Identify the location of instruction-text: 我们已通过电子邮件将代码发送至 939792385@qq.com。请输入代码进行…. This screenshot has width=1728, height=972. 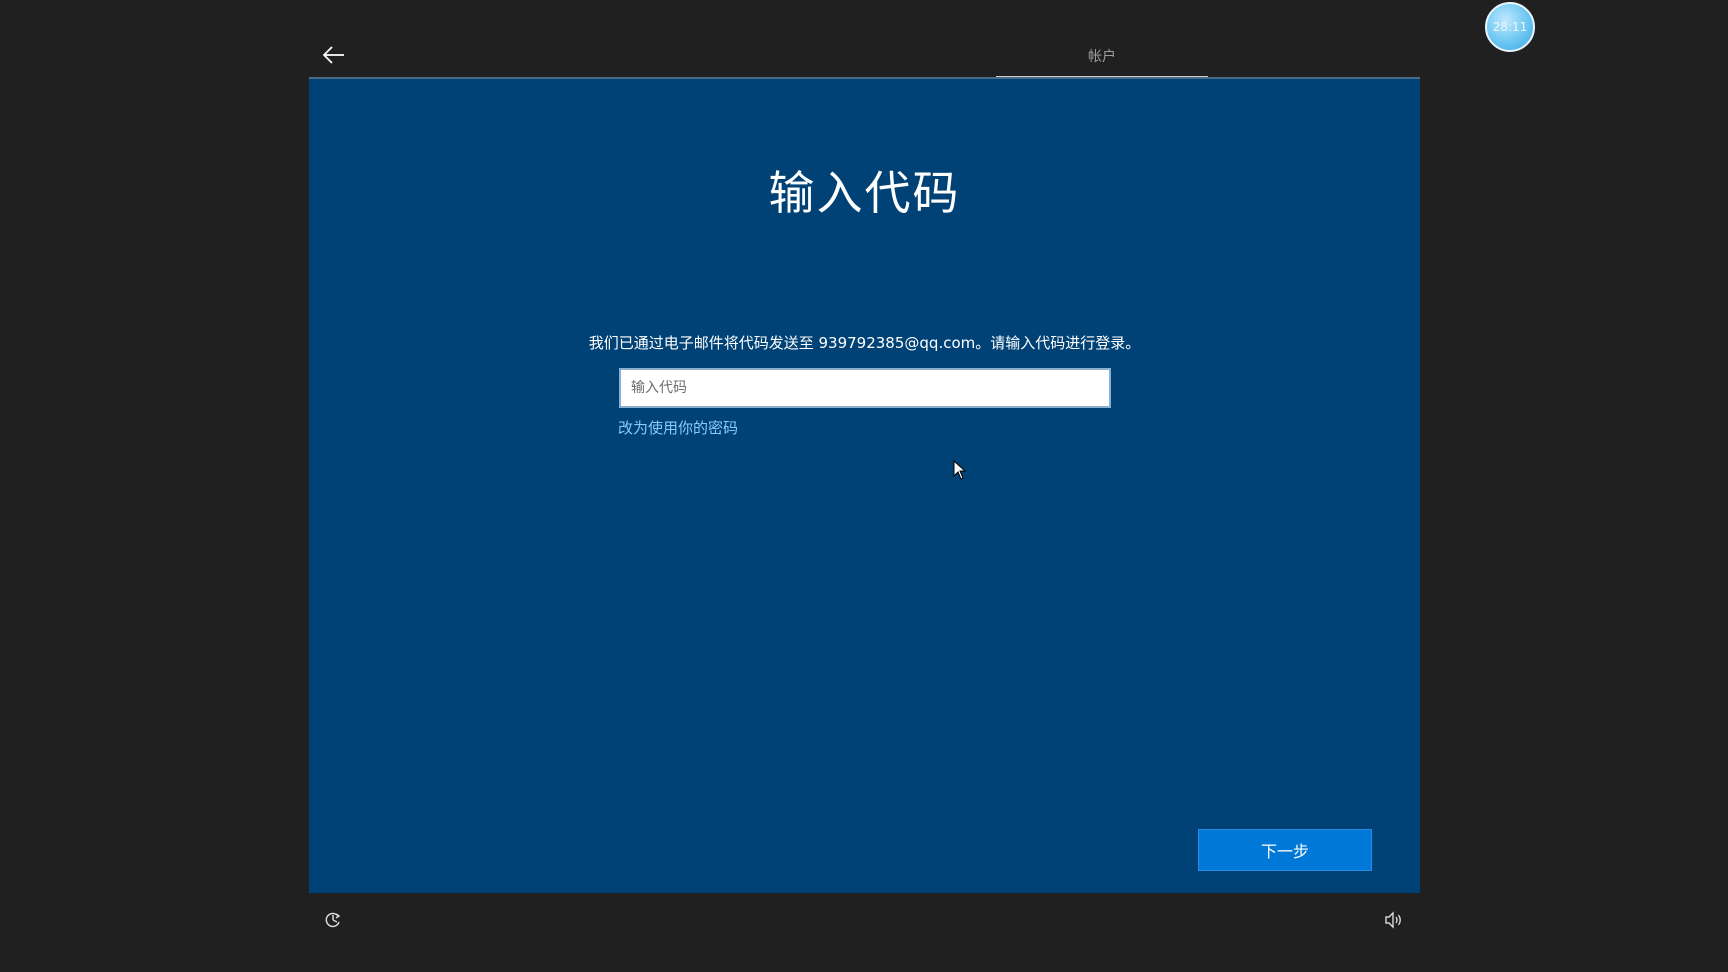
(864, 343).